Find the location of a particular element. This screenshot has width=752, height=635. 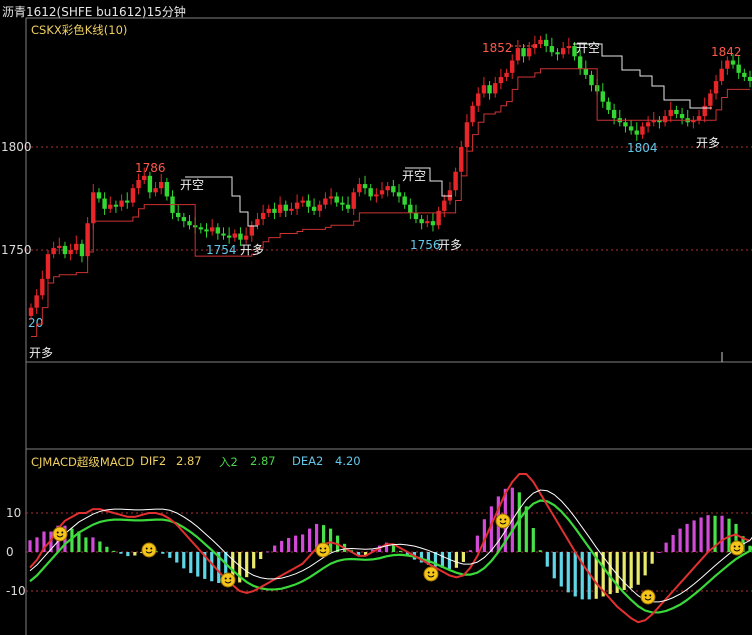

signal-annotation-short: 开空 is located at coordinates (588, 48).